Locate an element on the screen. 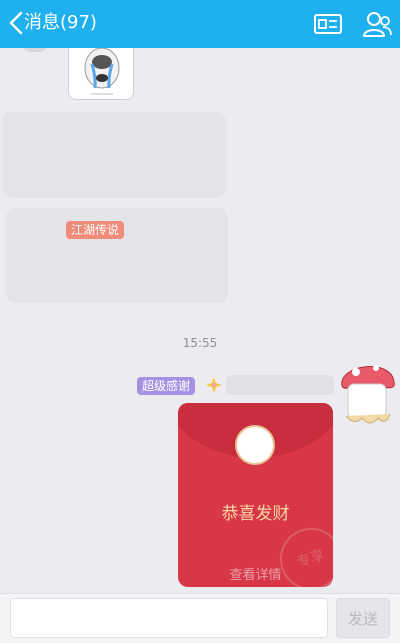 The height and width of the screenshot is (643, 400). crying-face-icon is located at coordinates (102, 71).